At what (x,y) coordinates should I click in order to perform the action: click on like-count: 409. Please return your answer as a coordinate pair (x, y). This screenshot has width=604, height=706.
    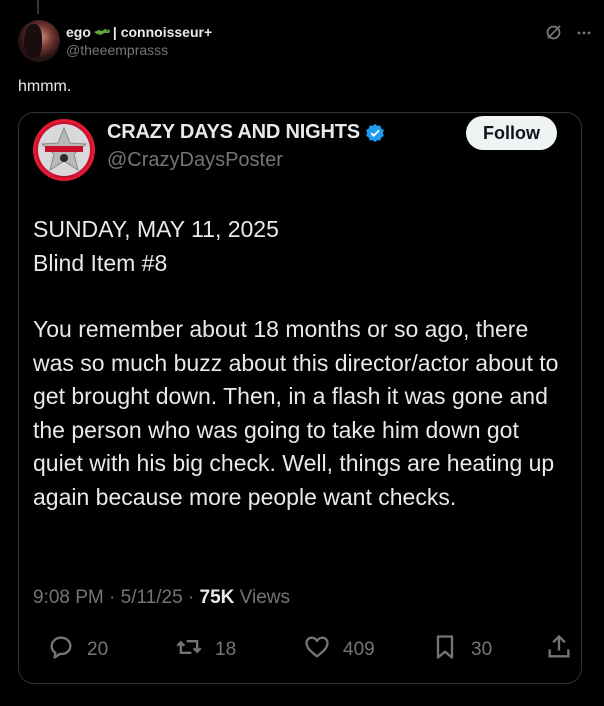
    Looking at the image, I should click on (359, 649).